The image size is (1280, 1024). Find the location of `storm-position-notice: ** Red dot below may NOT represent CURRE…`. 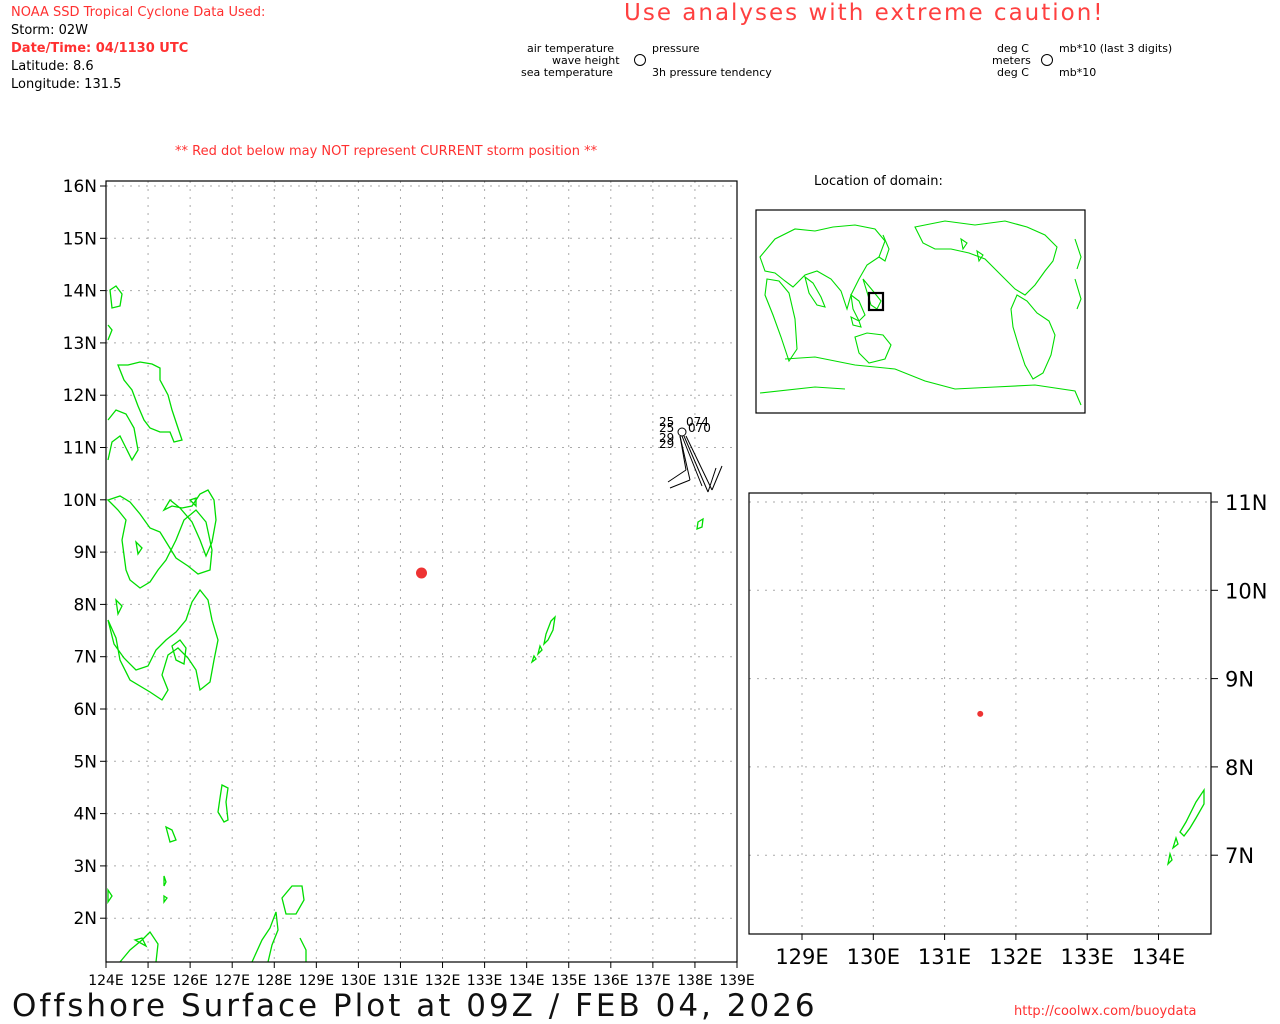

storm-position-notice: ** Red dot below may NOT represent CURRE… is located at coordinates (386, 151).